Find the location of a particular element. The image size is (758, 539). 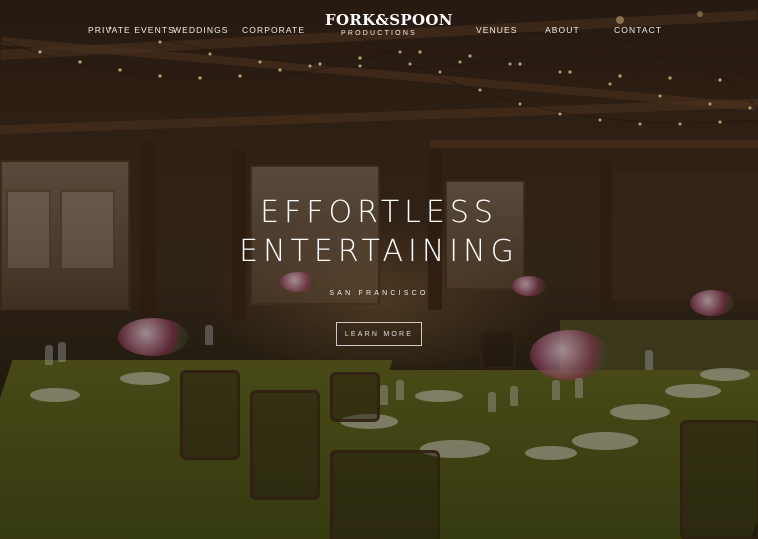

nav-contact: CONTACT is located at coordinates (638, 30).